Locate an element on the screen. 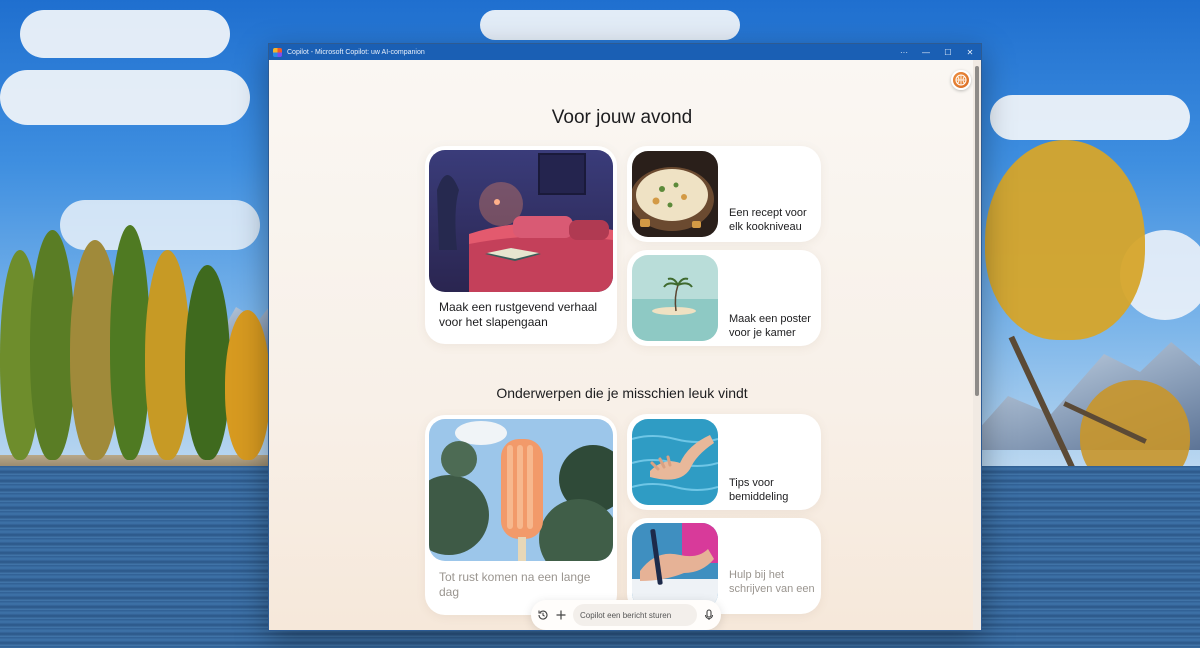 The width and height of the screenshot is (1200, 648). microphone-icon is located at coordinates (709, 615).